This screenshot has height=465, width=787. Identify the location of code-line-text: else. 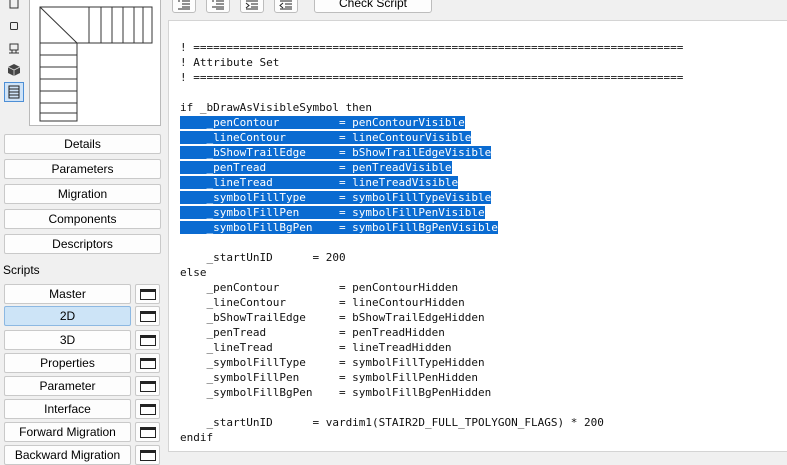
(193, 272).